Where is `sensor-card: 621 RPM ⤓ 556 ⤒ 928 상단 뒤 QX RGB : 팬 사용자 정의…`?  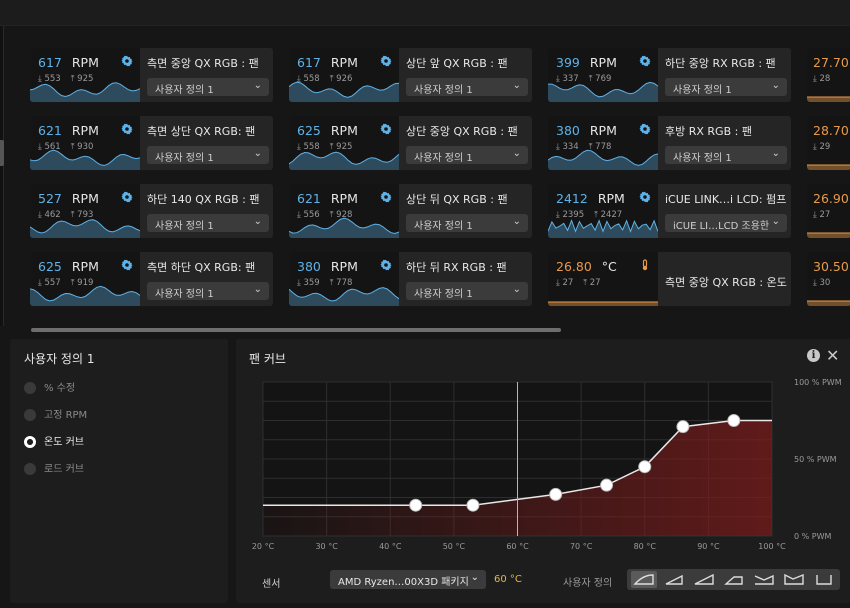
sensor-card: 621 RPM ⤓ 556 ⤒ 928 상단 뒤 QX RGB : 팬 사용자 정의… is located at coordinates (410, 211).